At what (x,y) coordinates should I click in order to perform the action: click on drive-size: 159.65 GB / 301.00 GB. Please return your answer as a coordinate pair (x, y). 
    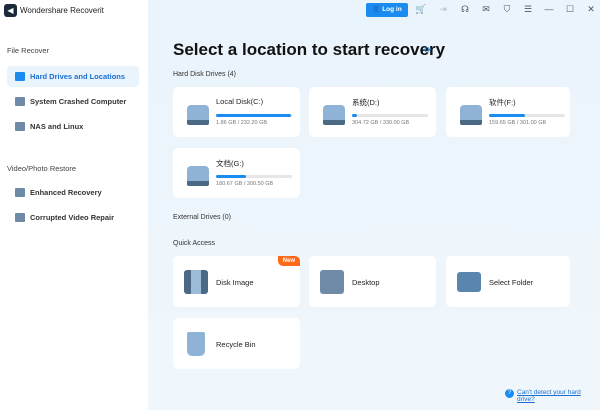
    Looking at the image, I should click on (518, 123).